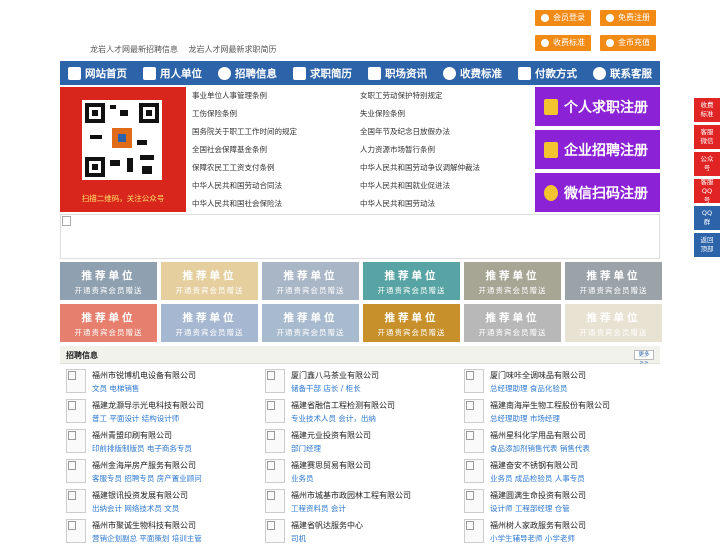  What do you see at coordinates (132, 435) in the screenshot?
I see `company-name: 福州青盟印刷有限公司` at bounding box center [132, 435].